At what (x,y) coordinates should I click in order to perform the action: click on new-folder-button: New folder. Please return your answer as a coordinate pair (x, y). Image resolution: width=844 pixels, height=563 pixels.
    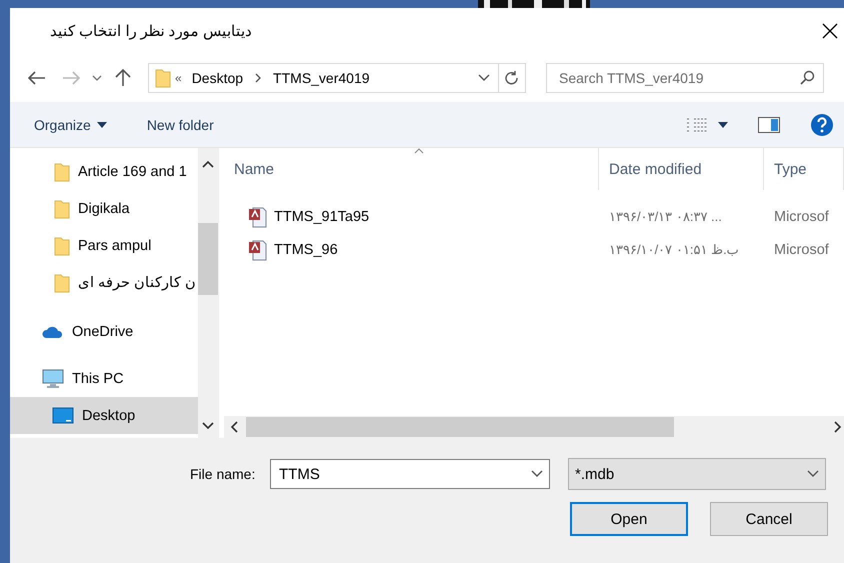
    Looking at the image, I should click on (180, 124).